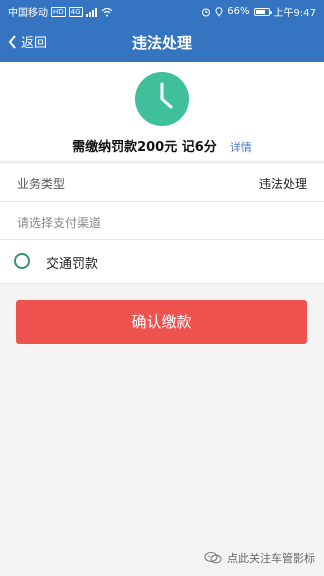  What do you see at coordinates (282, 184) in the screenshot?
I see `business-type-value: 违法处理` at bounding box center [282, 184].